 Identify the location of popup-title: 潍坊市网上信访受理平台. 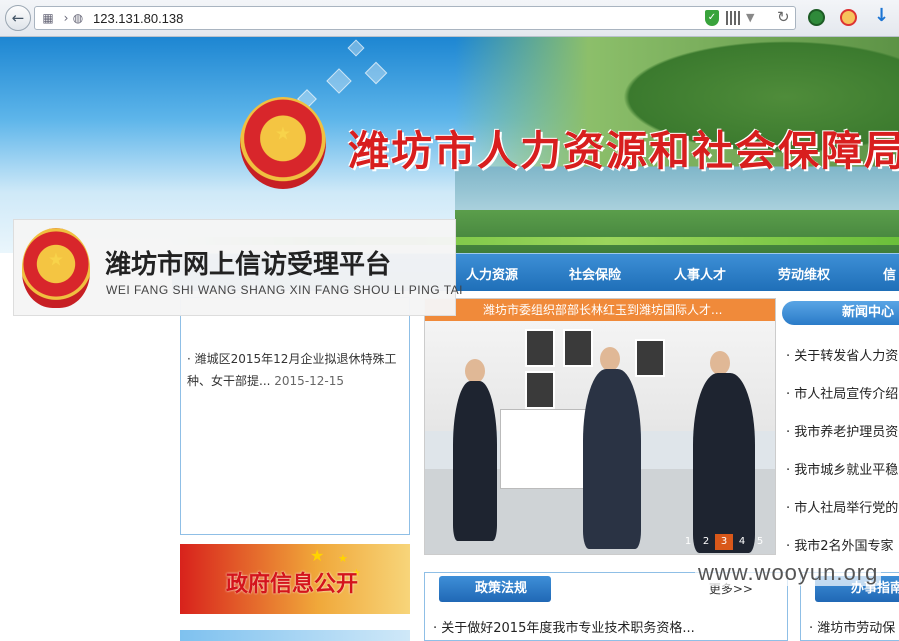
(248, 265).